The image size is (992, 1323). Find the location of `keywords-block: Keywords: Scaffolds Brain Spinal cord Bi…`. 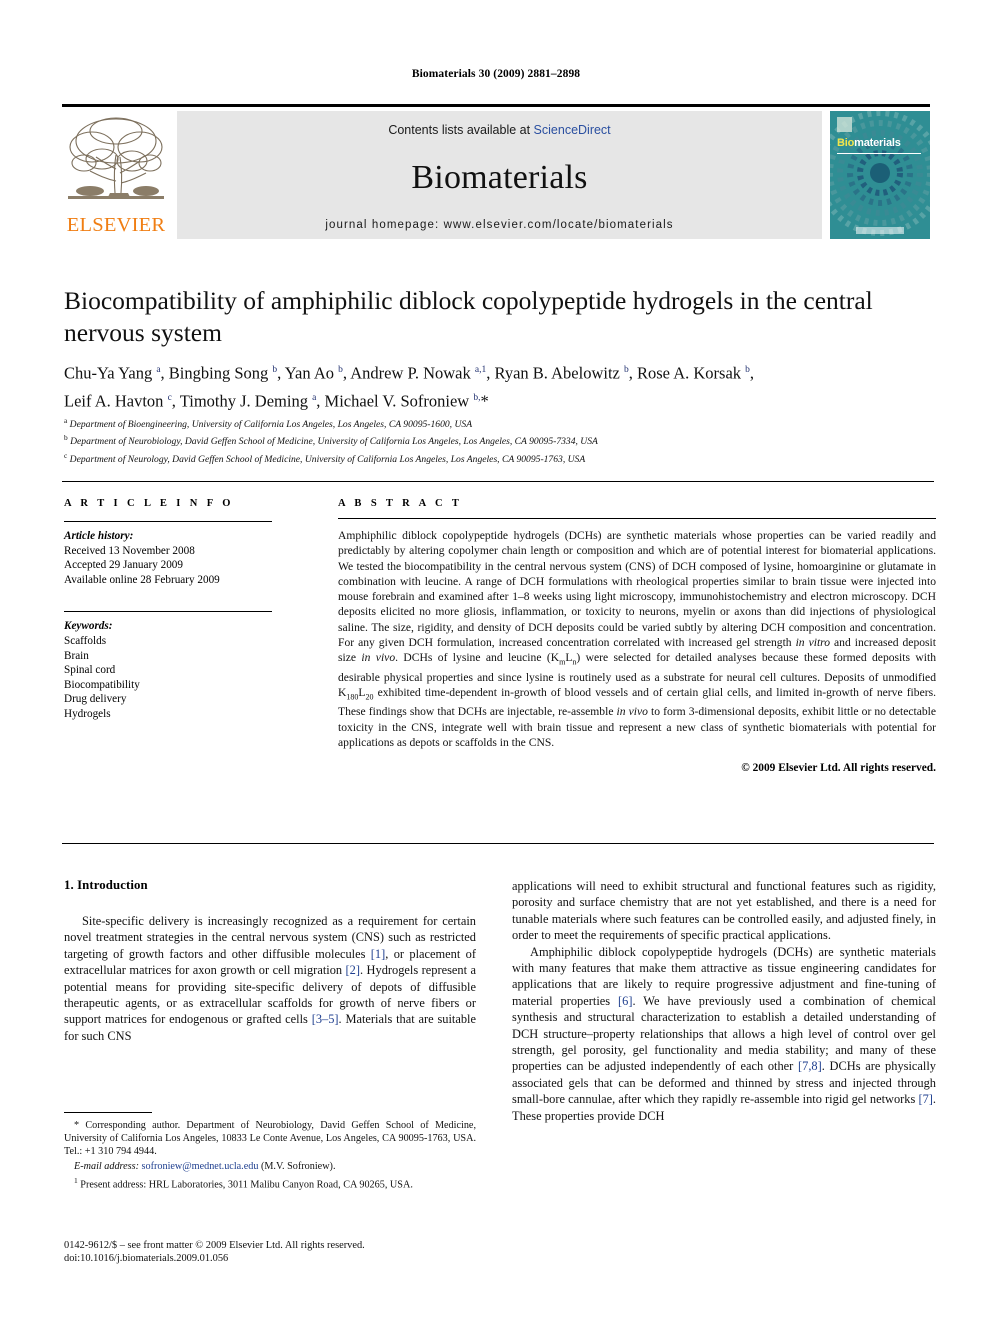

keywords-block: Keywords: Scaffolds Brain Spinal cord Bi… is located at coordinates (184, 670).